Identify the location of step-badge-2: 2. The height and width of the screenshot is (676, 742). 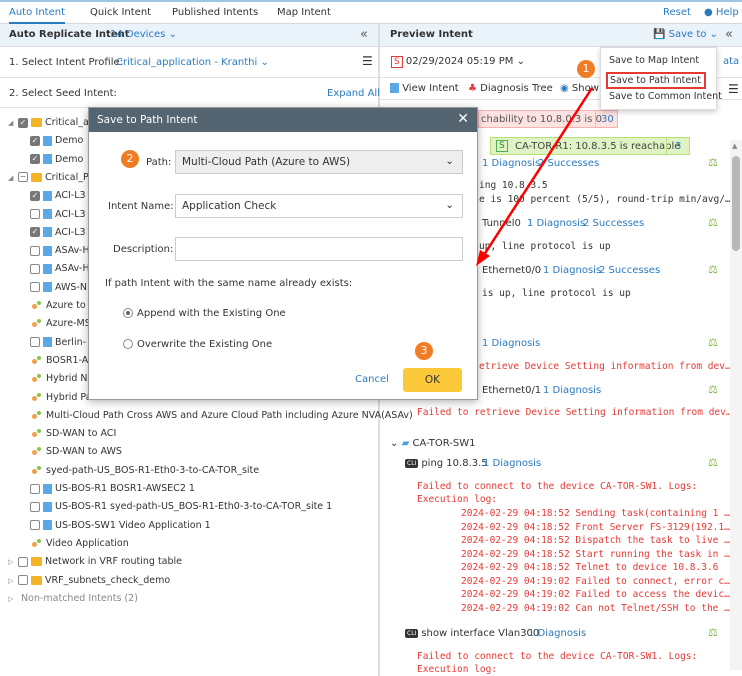
(130, 159).